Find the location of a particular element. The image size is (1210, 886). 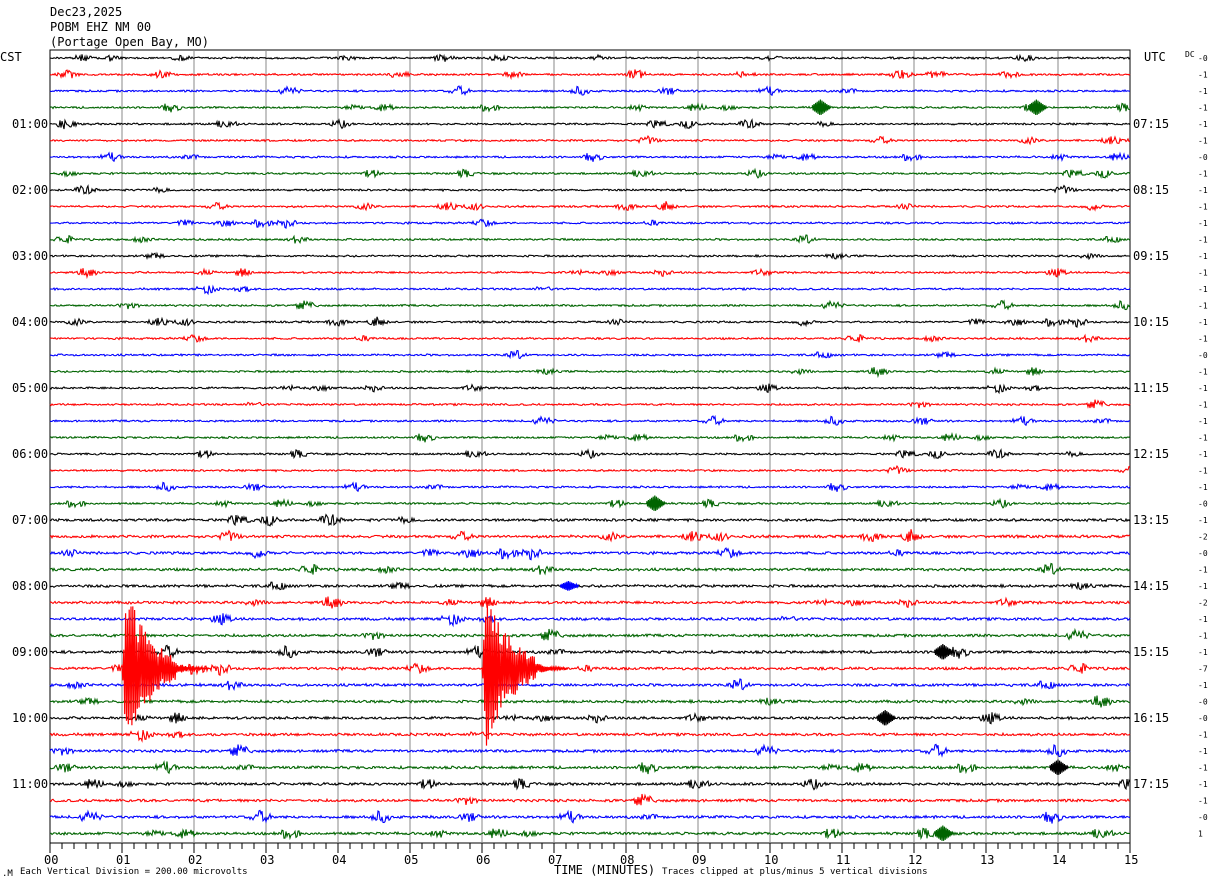

right-hour-label: 07:15 is located at coordinates (1151, 124).